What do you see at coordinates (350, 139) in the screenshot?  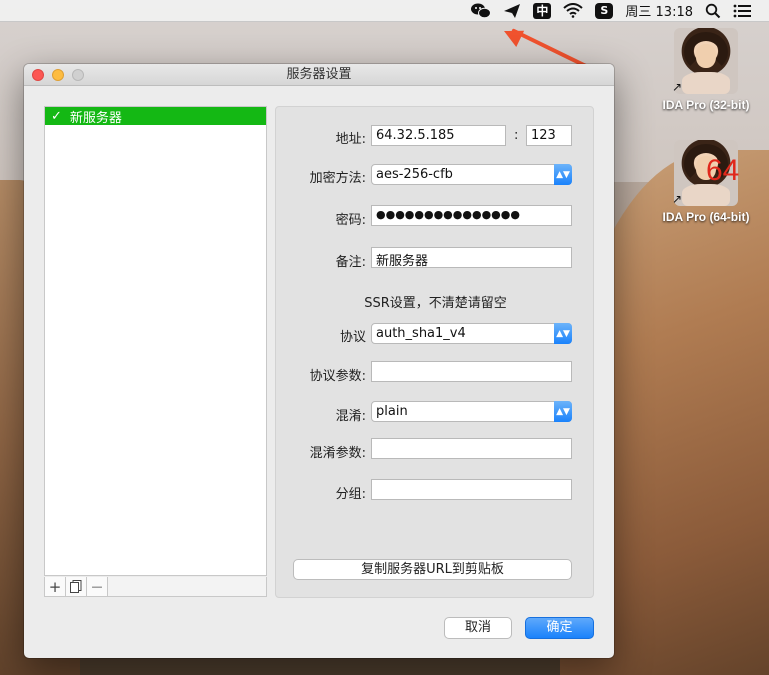 I see `address-label: 地址:` at bounding box center [350, 139].